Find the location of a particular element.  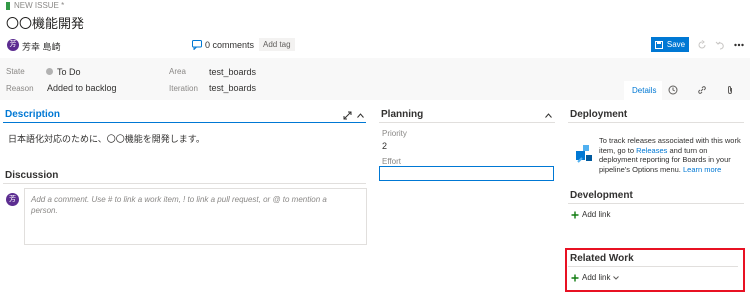

planning-underline is located at coordinates (467, 122).